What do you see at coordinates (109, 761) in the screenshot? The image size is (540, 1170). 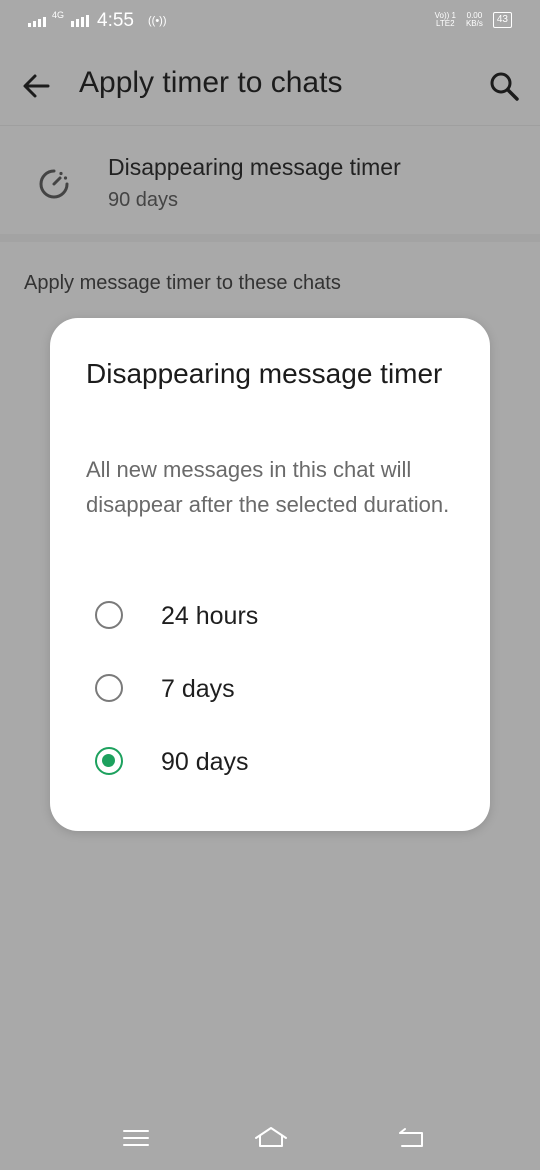 I see `radio-checked-icon` at bounding box center [109, 761].